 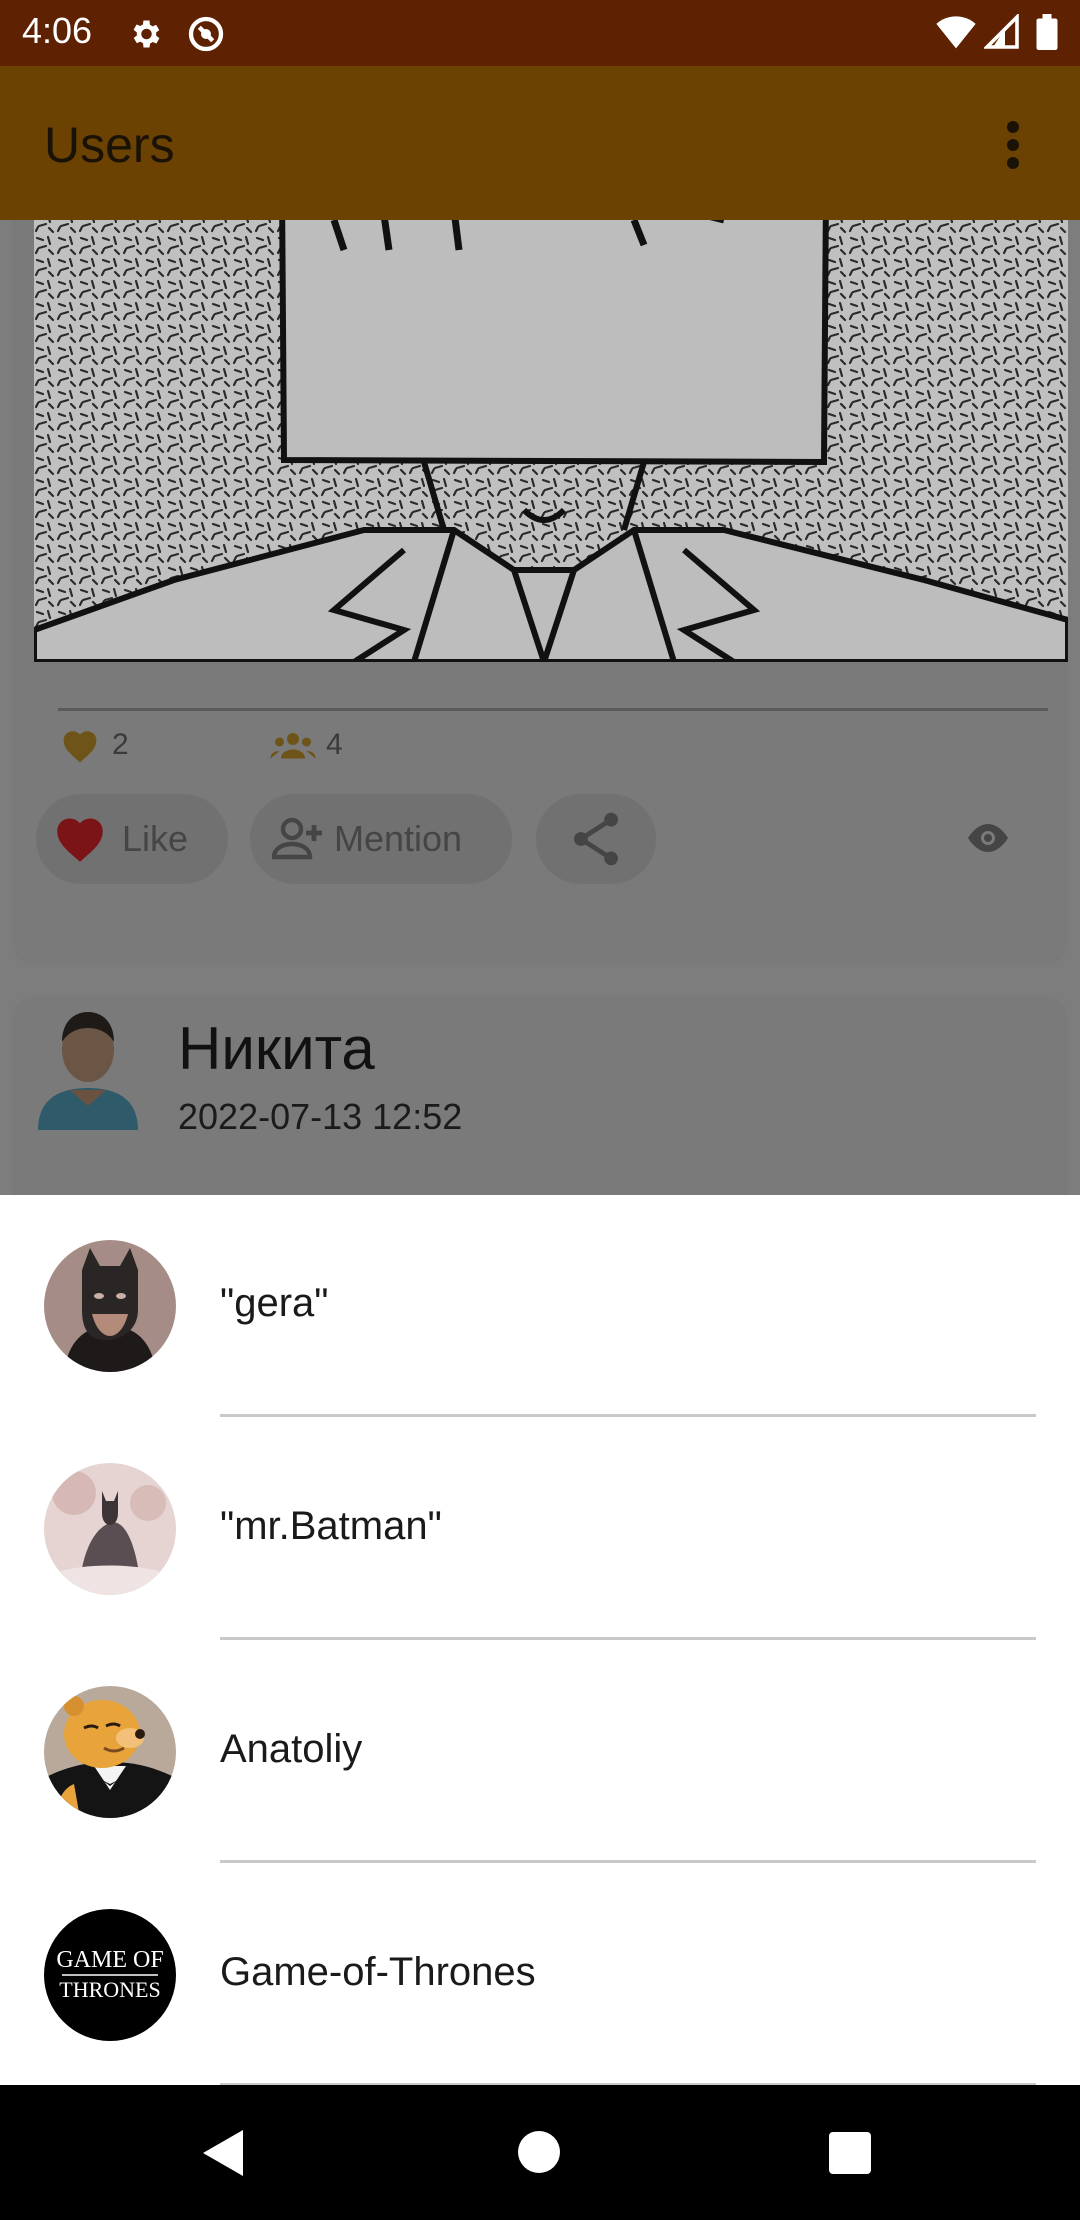 I want to click on page-title: Users, so click(x=109, y=145).